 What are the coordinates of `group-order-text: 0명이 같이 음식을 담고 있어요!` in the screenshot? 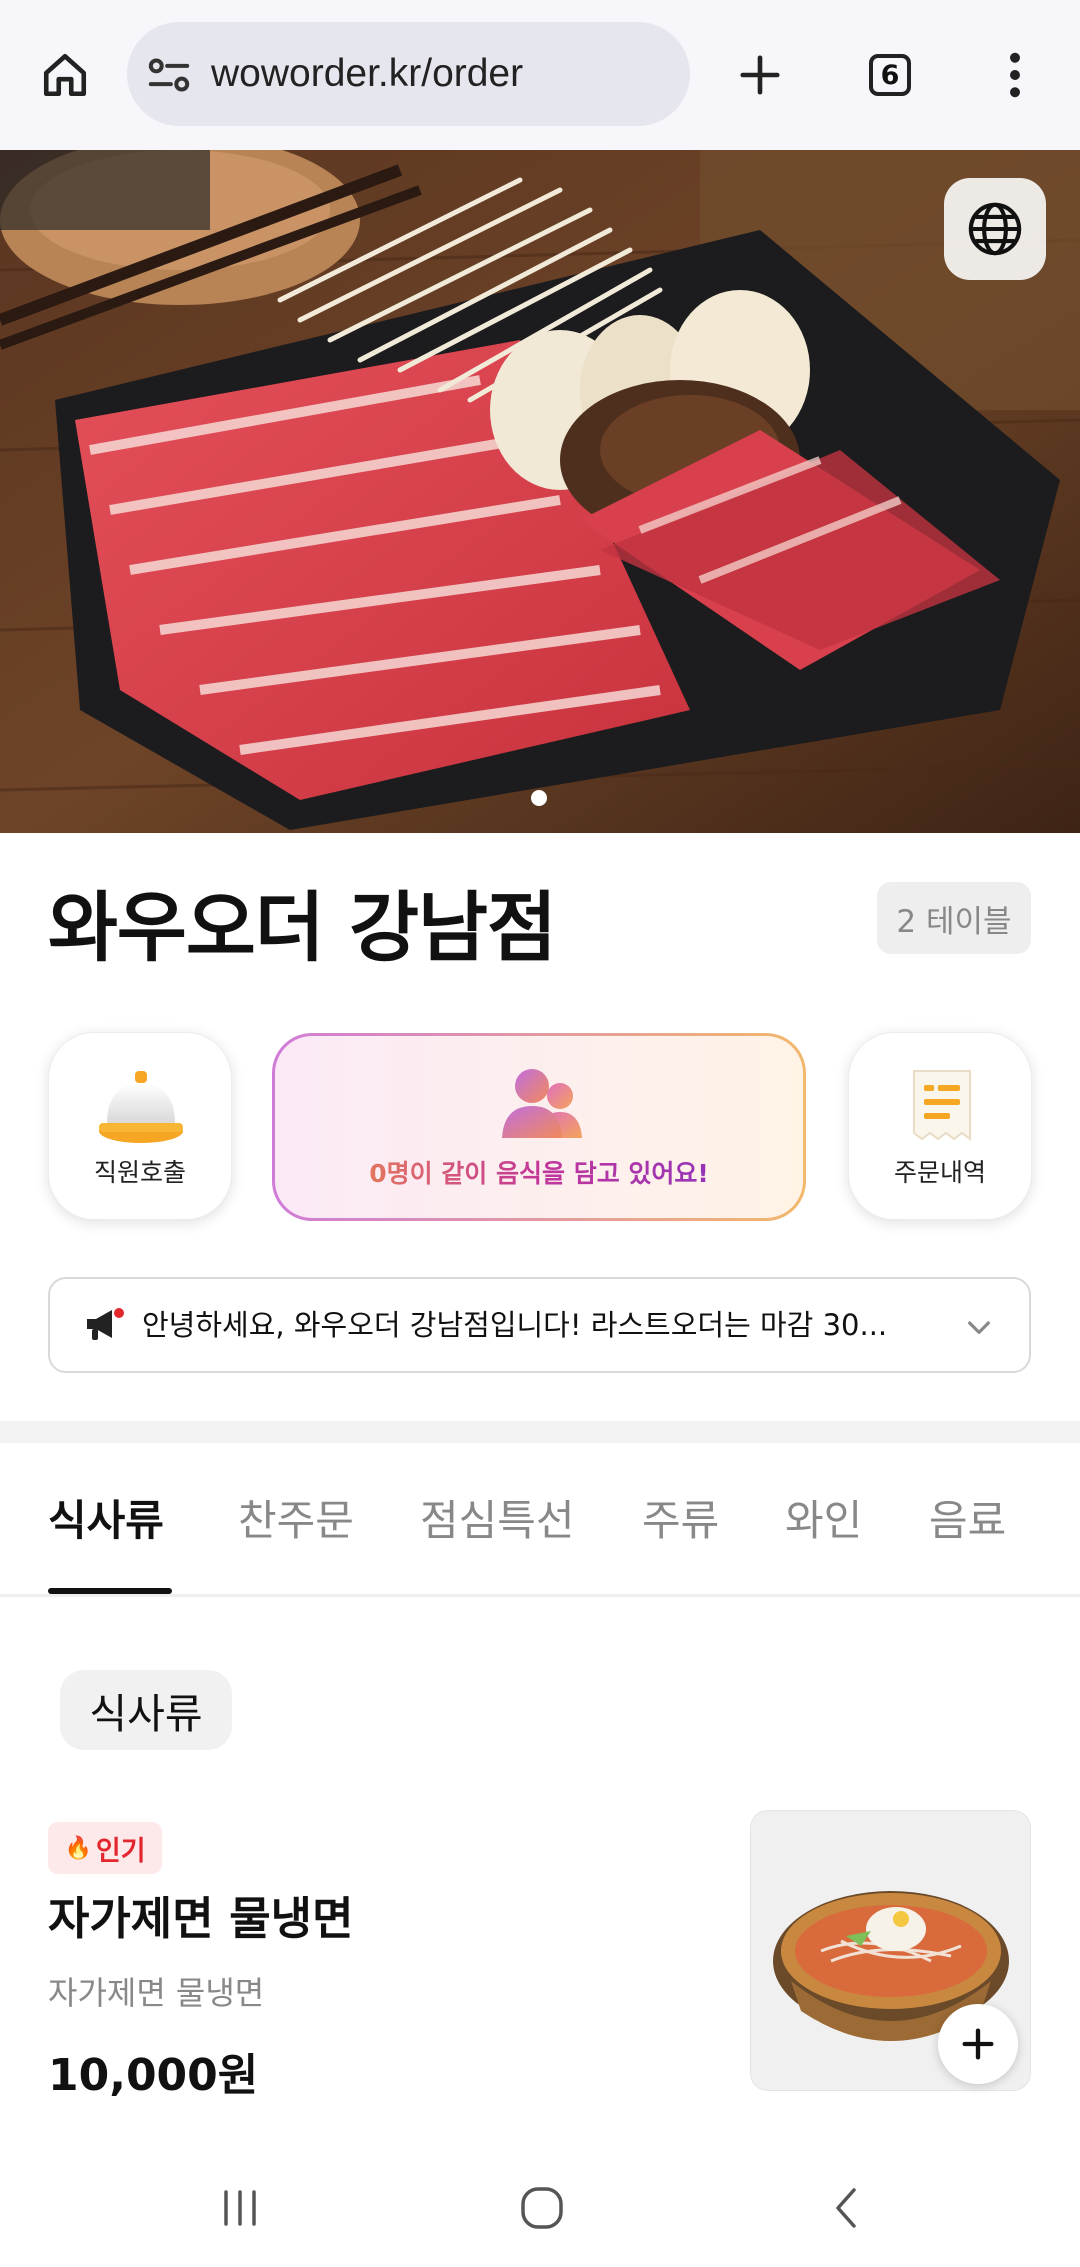 It's located at (539, 1172).